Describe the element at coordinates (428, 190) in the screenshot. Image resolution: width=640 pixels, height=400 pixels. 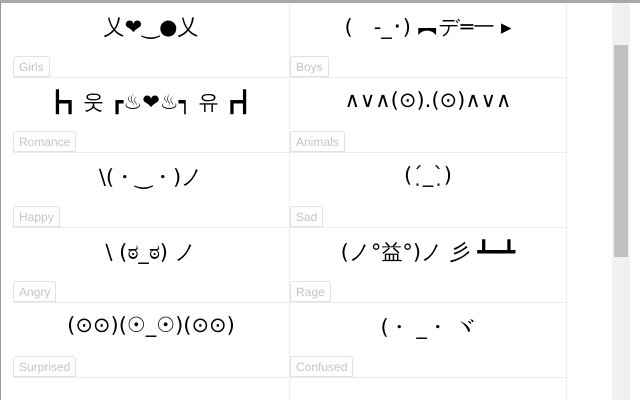
I see `emoticon-card: (ˊ̣_ˋ̣) Sad` at that location.